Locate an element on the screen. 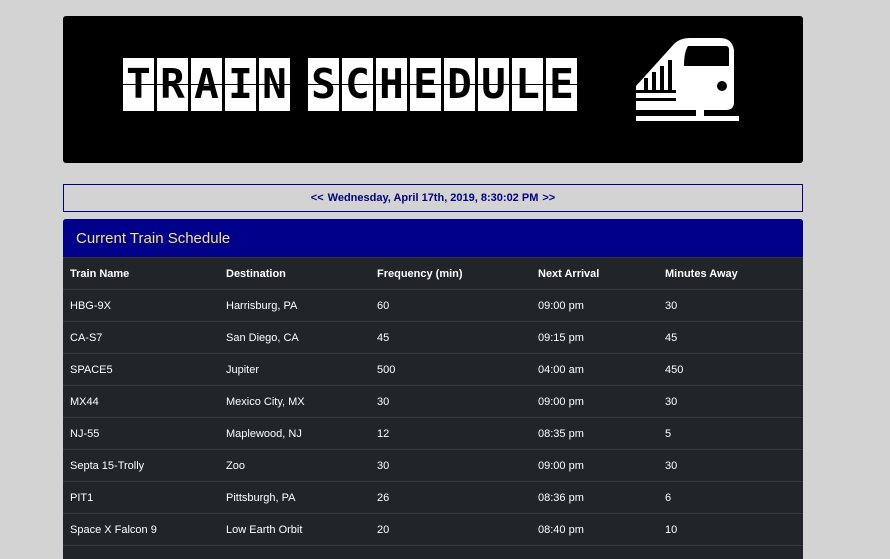 This screenshot has height=559, width=890. destination-cell: Low Earth Orbit is located at coordinates (294, 529).